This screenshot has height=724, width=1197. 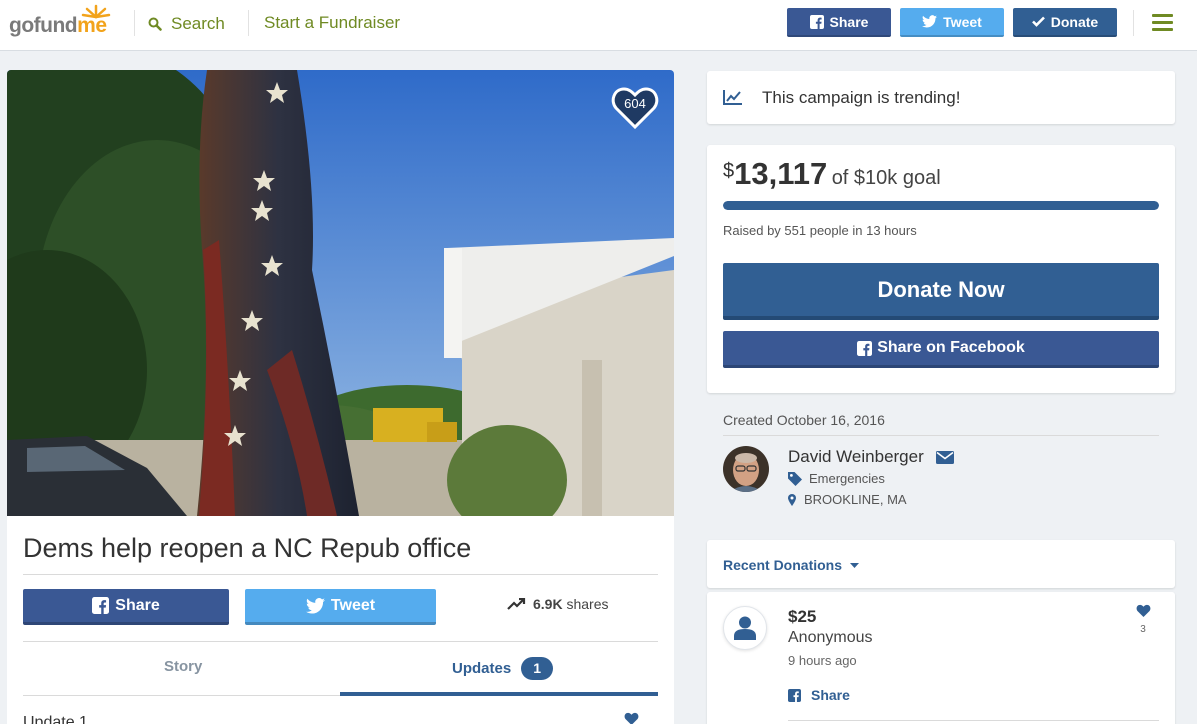 I want to click on search-link: Search, so click(x=186, y=24).